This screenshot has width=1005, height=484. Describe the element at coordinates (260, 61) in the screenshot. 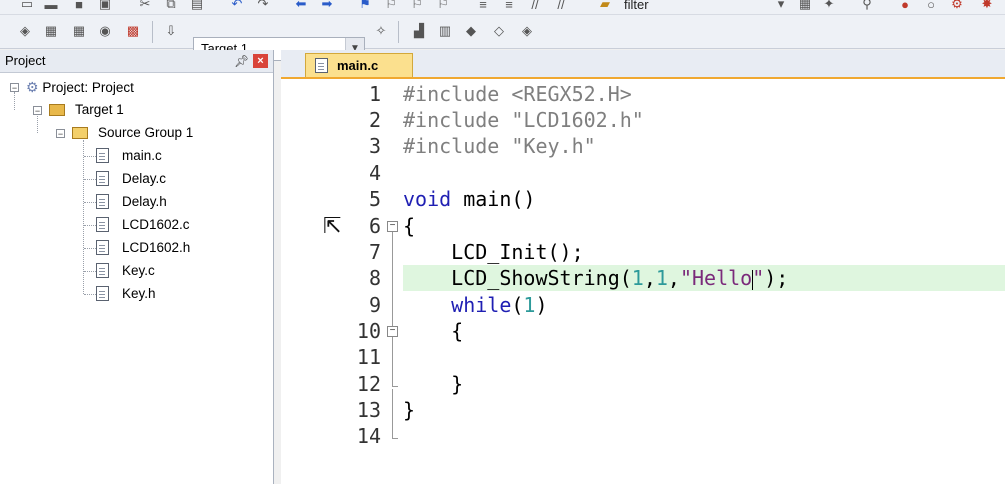

I see `close-icon: ×` at that location.